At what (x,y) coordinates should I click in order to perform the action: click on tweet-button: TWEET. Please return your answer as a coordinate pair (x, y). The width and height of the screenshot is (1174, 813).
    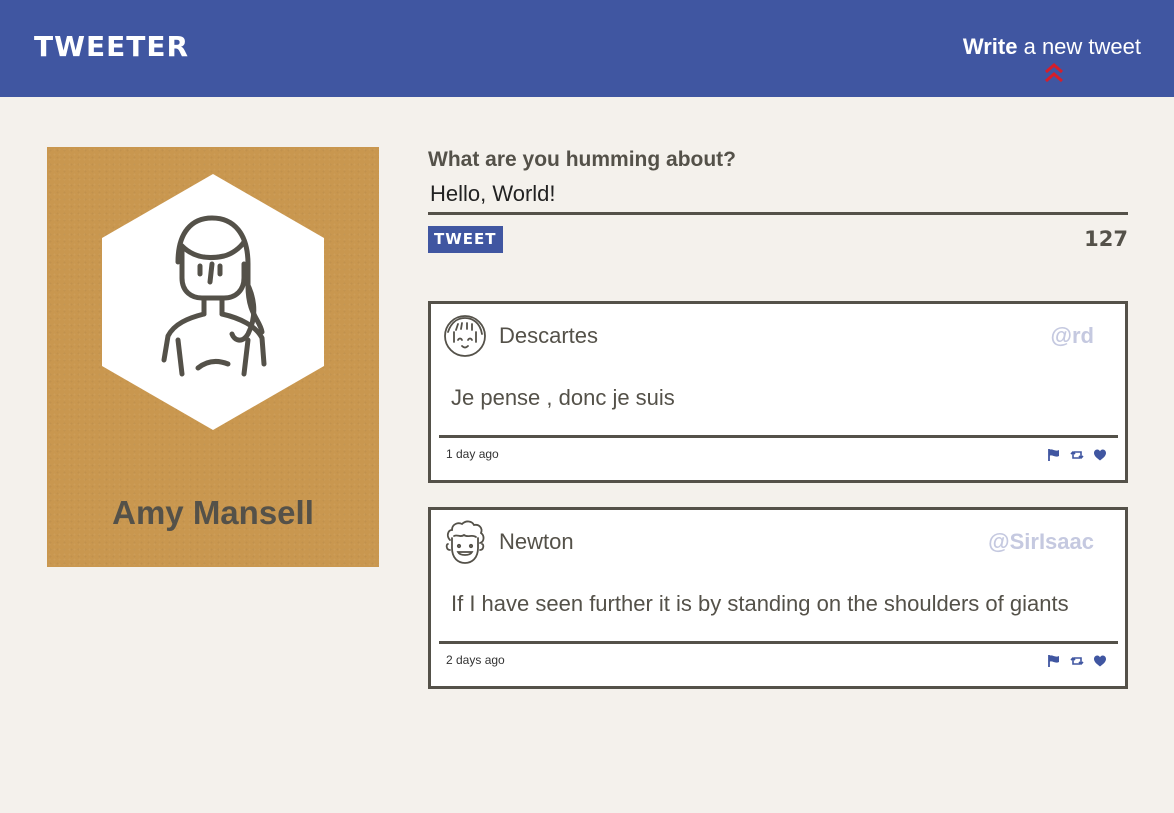
    Looking at the image, I should click on (465, 239).